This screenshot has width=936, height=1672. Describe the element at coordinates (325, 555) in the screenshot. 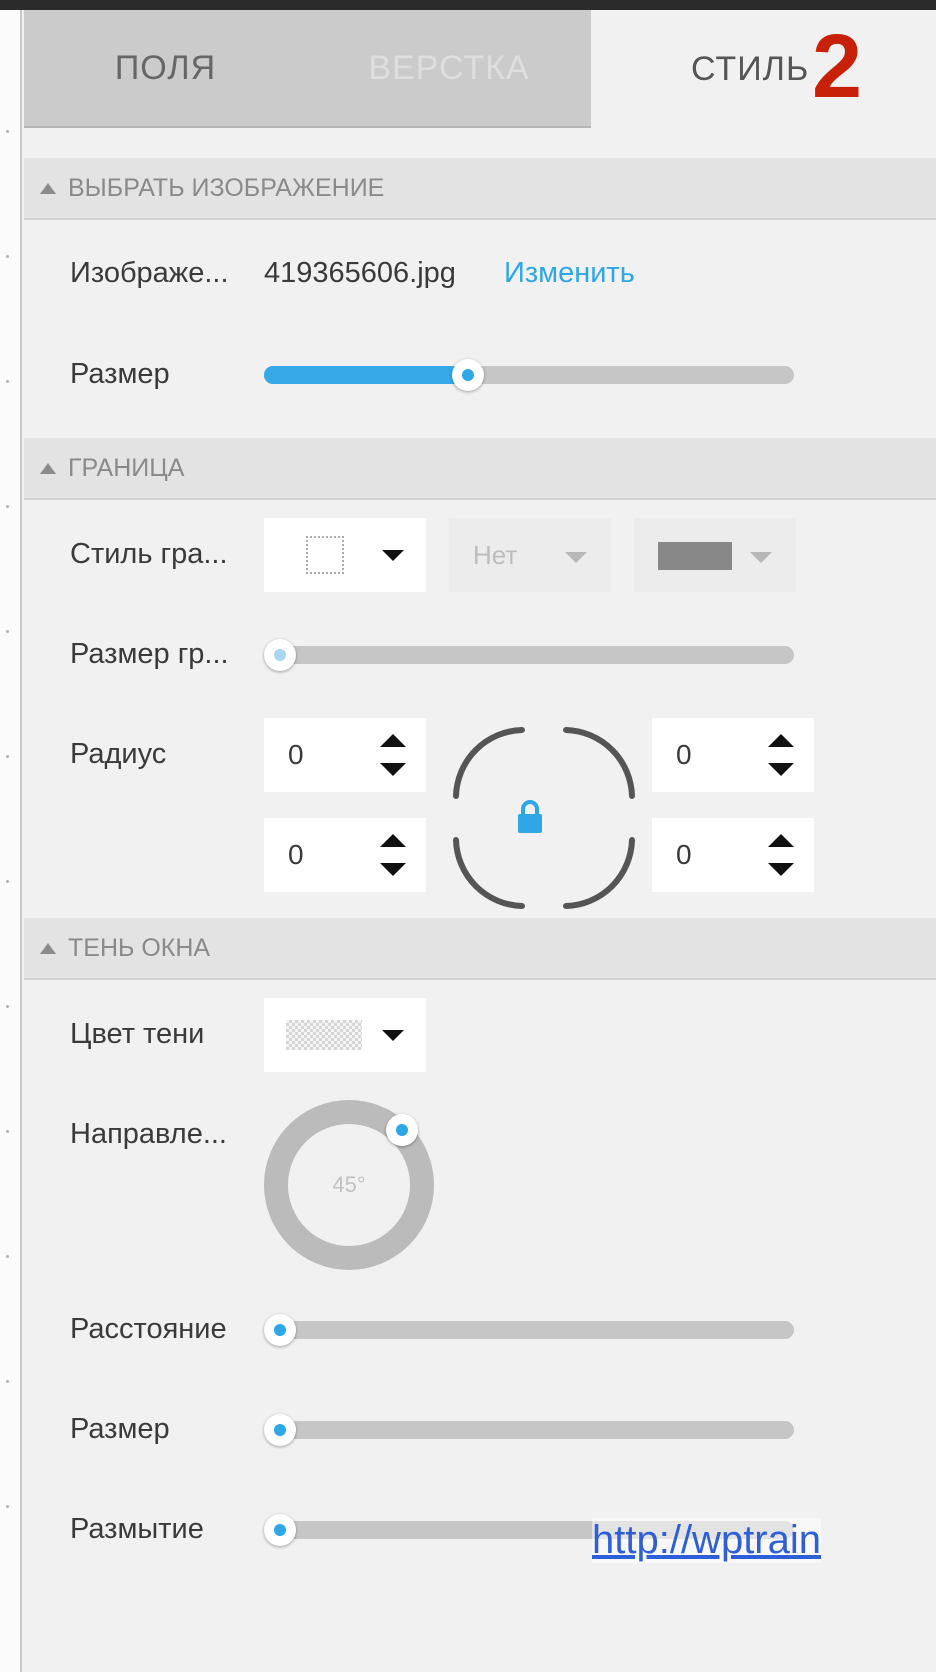

I see `dotted-border-icon` at that location.